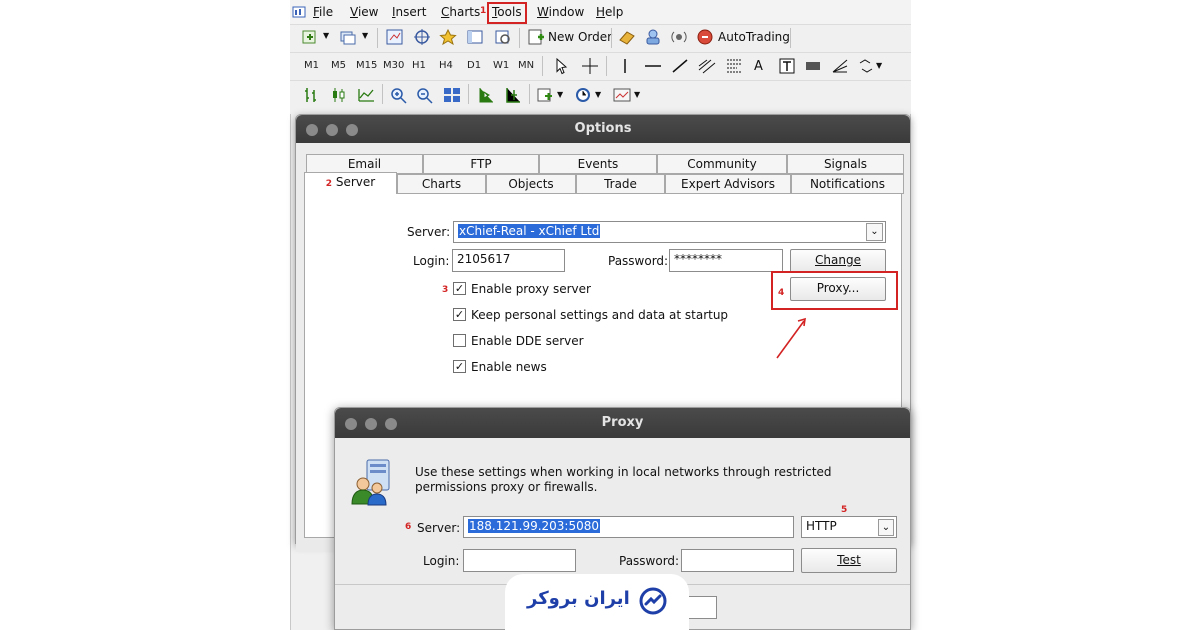 The height and width of the screenshot is (630, 1200). Describe the element at coordinates (452, 95) in the screenshot. I see `tile-windows-icon` at that location.